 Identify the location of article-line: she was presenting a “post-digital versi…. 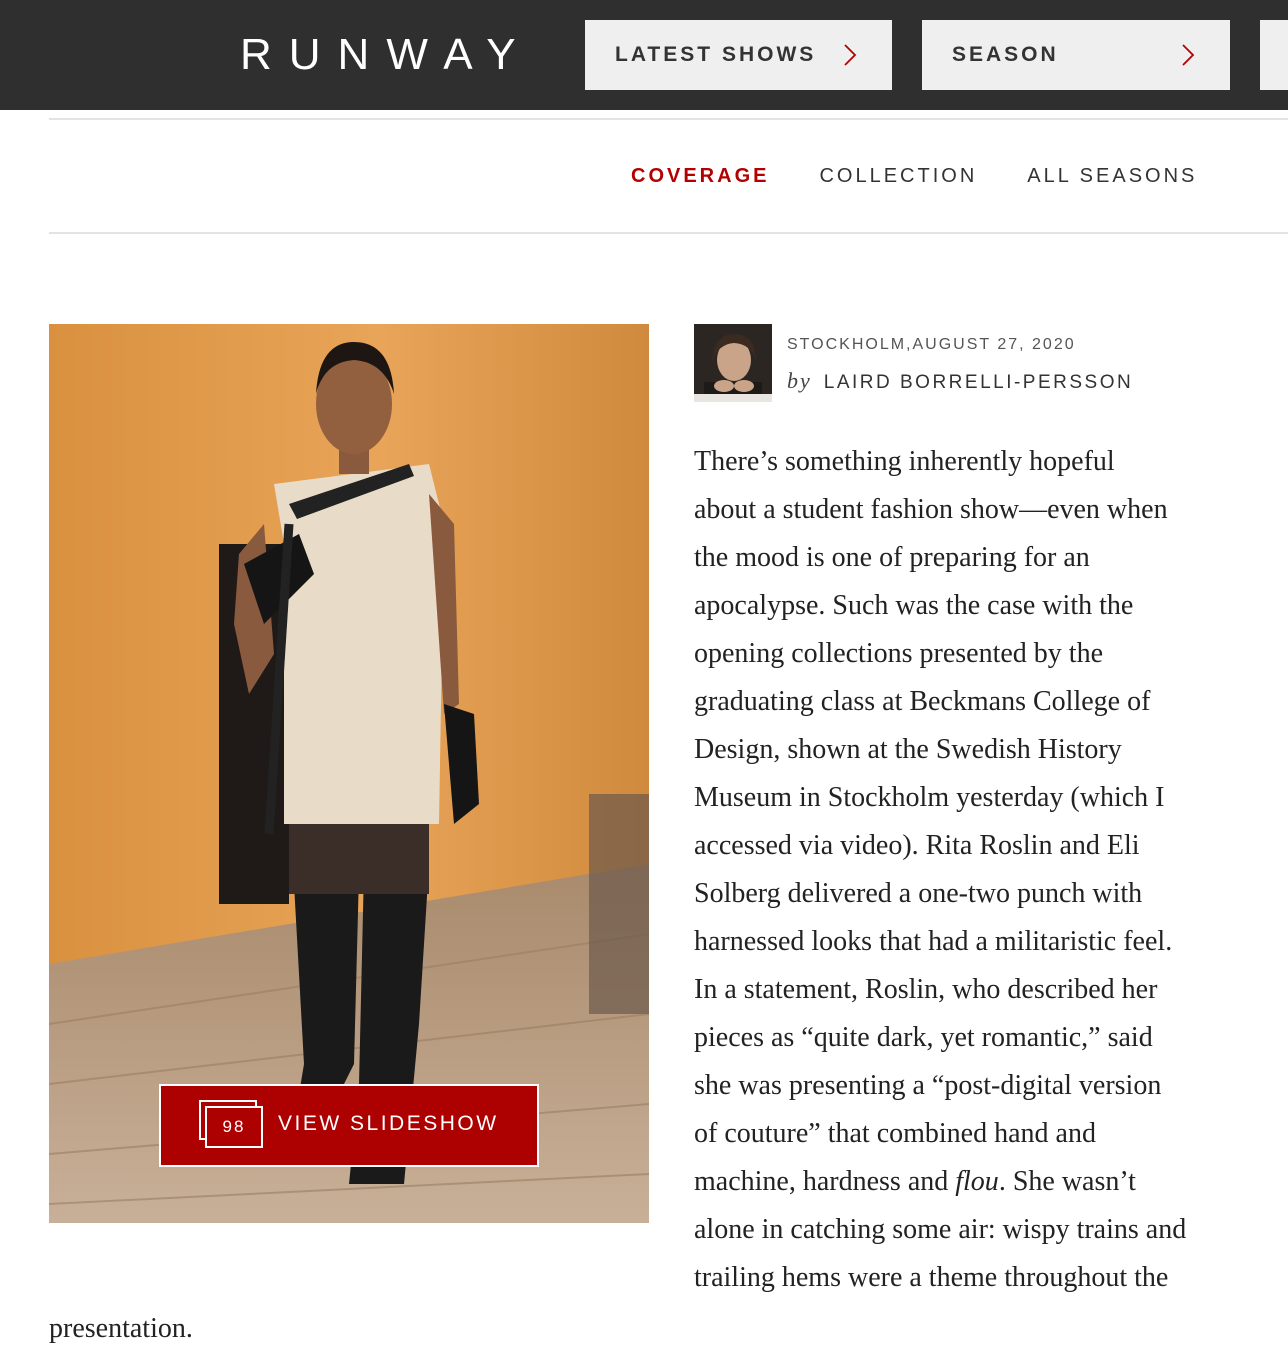
(928, 1085).